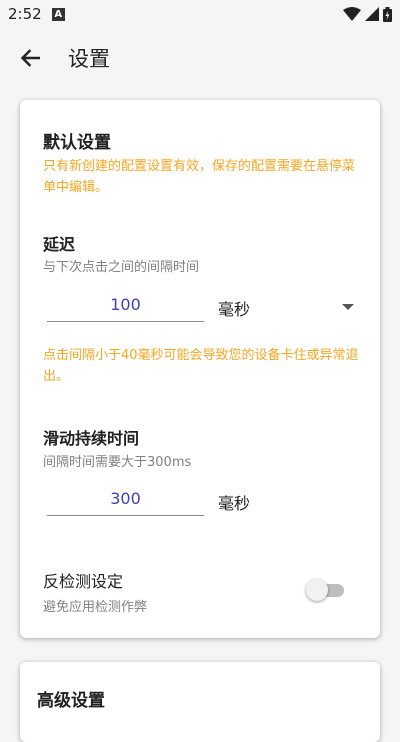  I want to click on wifi-icon, so click(352, 14).